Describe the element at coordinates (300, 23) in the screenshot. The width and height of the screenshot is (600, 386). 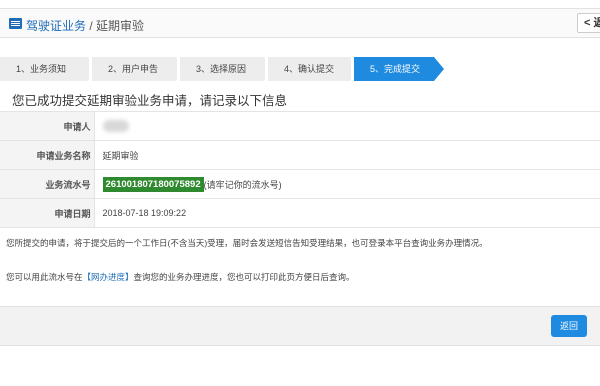
I see `page-header: 驾驶证业务 / 延期审验 < 返` at that location.